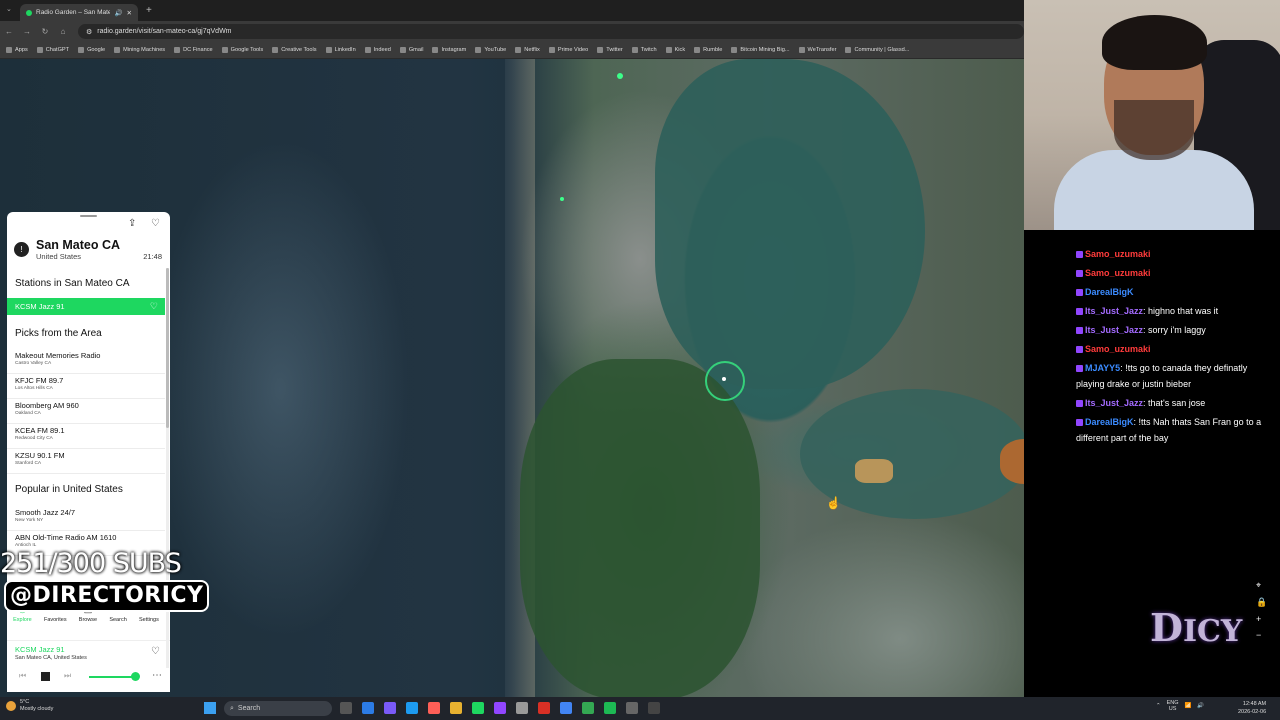 The height and width of the screenshot is (720, 1280). Describe the element at coordinates (27, 31) in the screenshot. I see `forward-icon: →` at that location.